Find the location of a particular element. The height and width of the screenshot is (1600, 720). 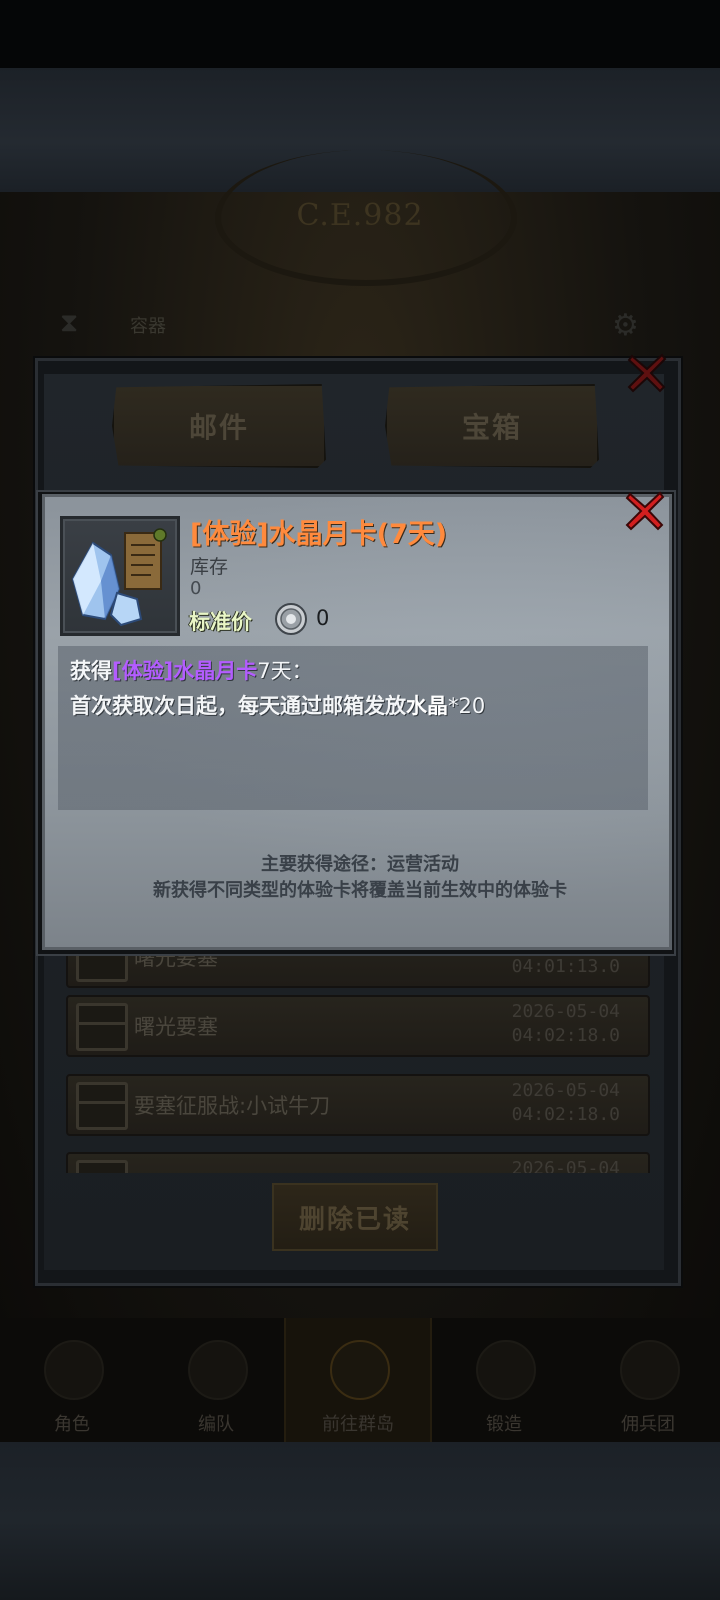

nav-item-formation: 编队 is located at coordinates (216, 1380).